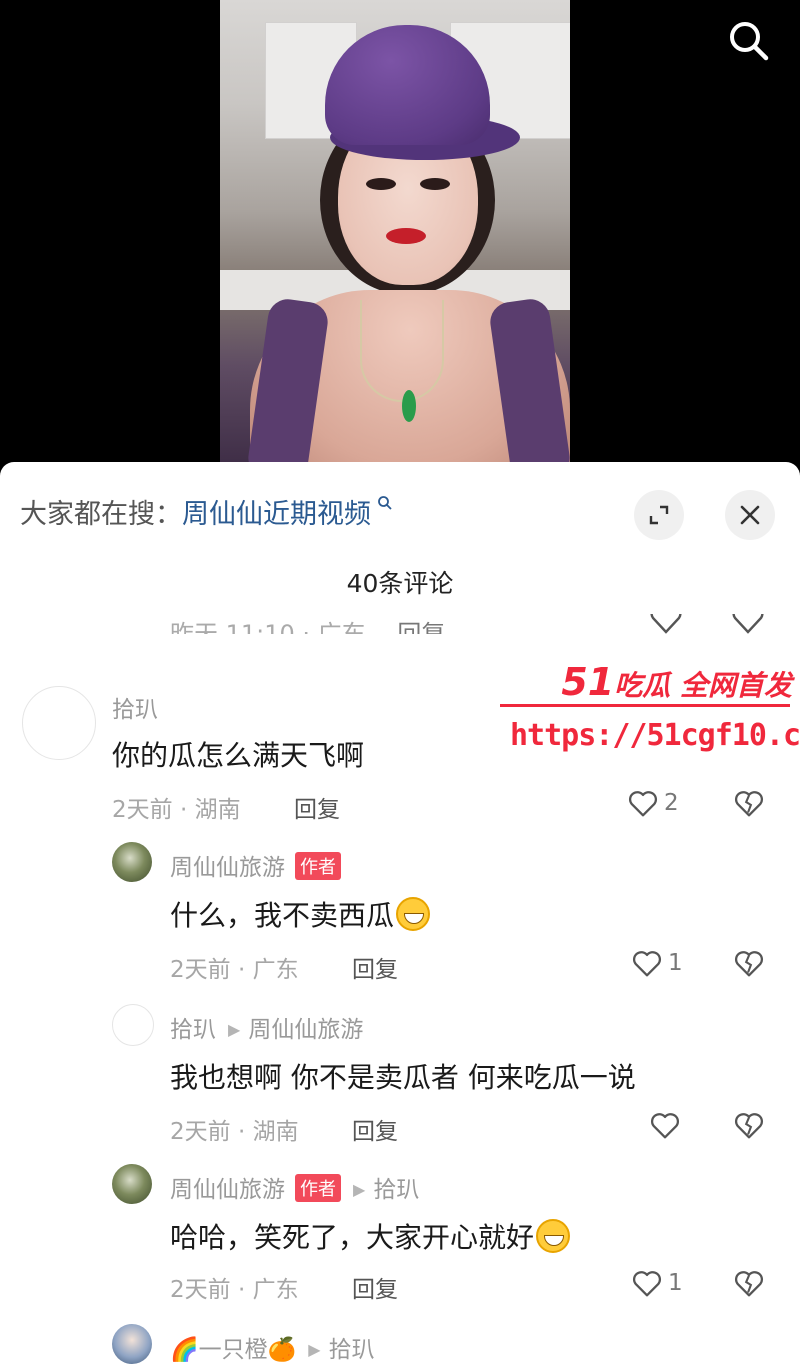 The width and height of the screenshot is (800, 1370). I want to click on previous-comment-meta: 昨天 11:10 · 广东, so click(268, 627).